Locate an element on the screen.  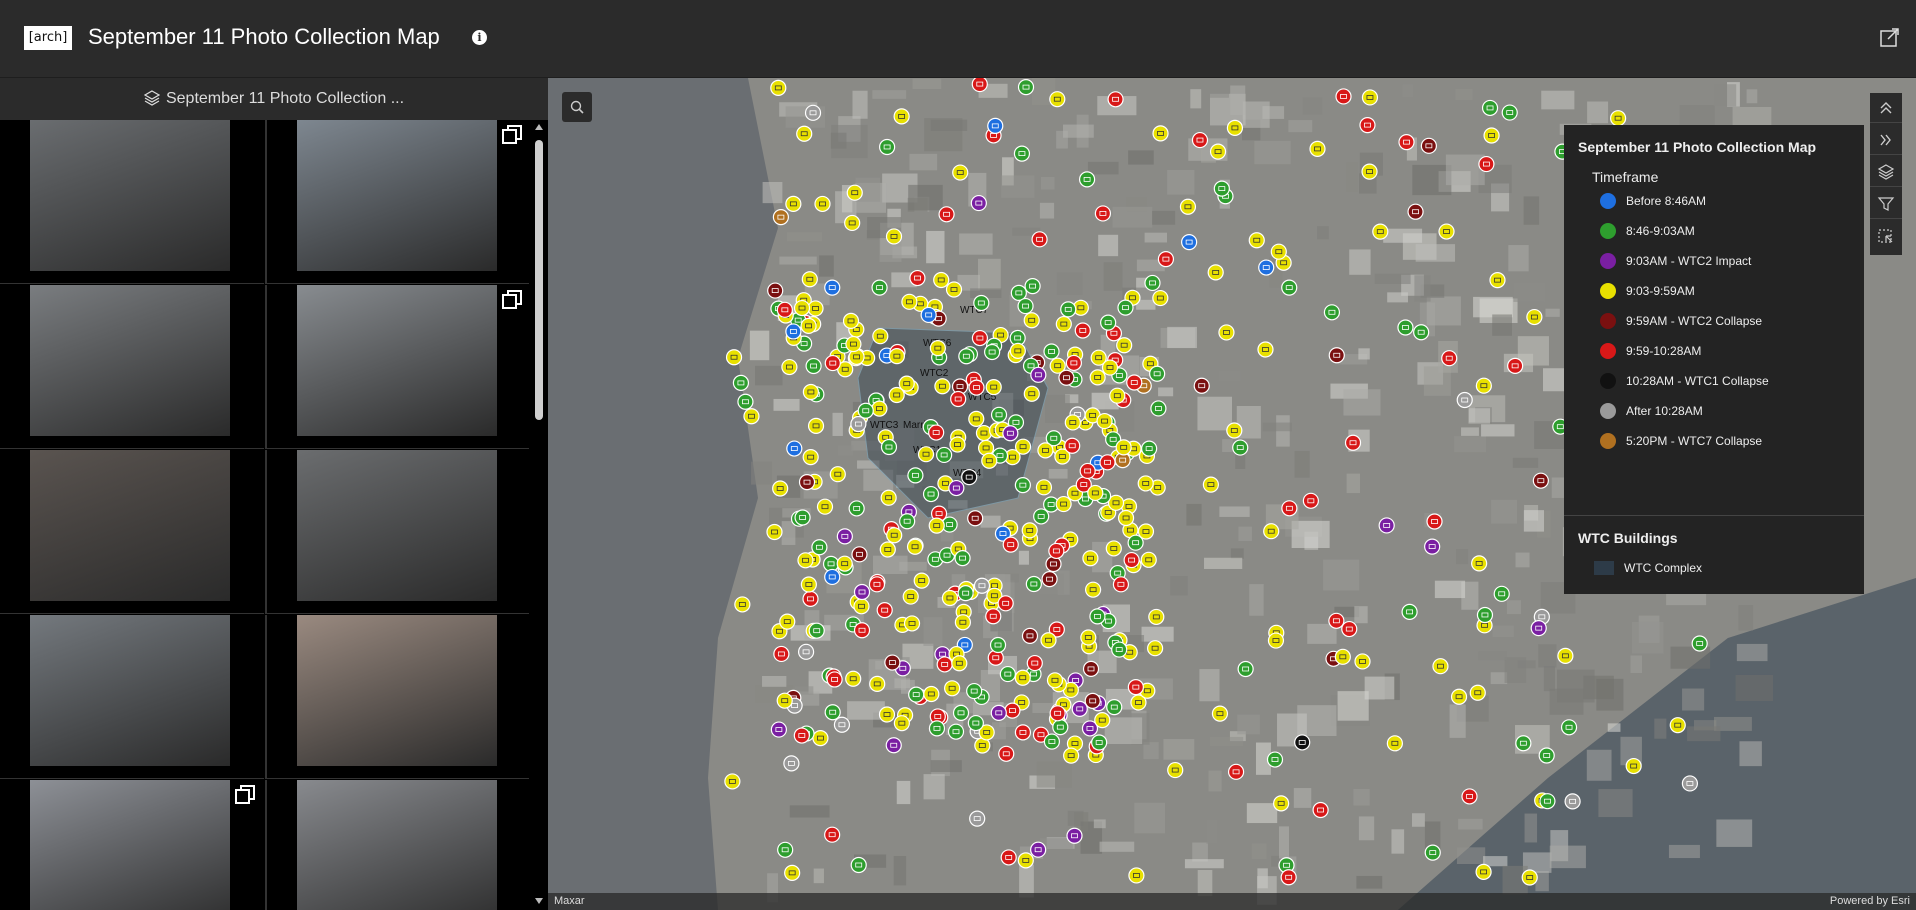
expand-panel-button is located at coordinates (1886, 140).